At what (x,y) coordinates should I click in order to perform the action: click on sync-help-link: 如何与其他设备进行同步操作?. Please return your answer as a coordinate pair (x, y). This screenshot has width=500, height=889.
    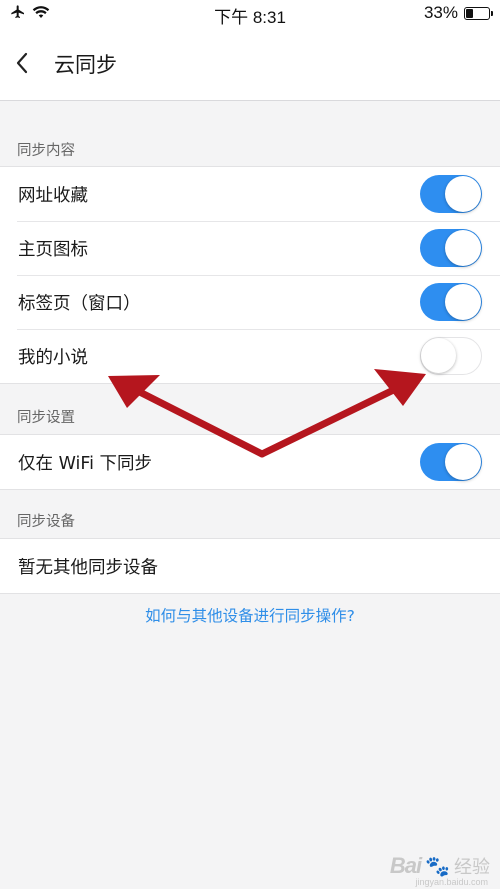
    Looking at the image, I should click on (250, 615).